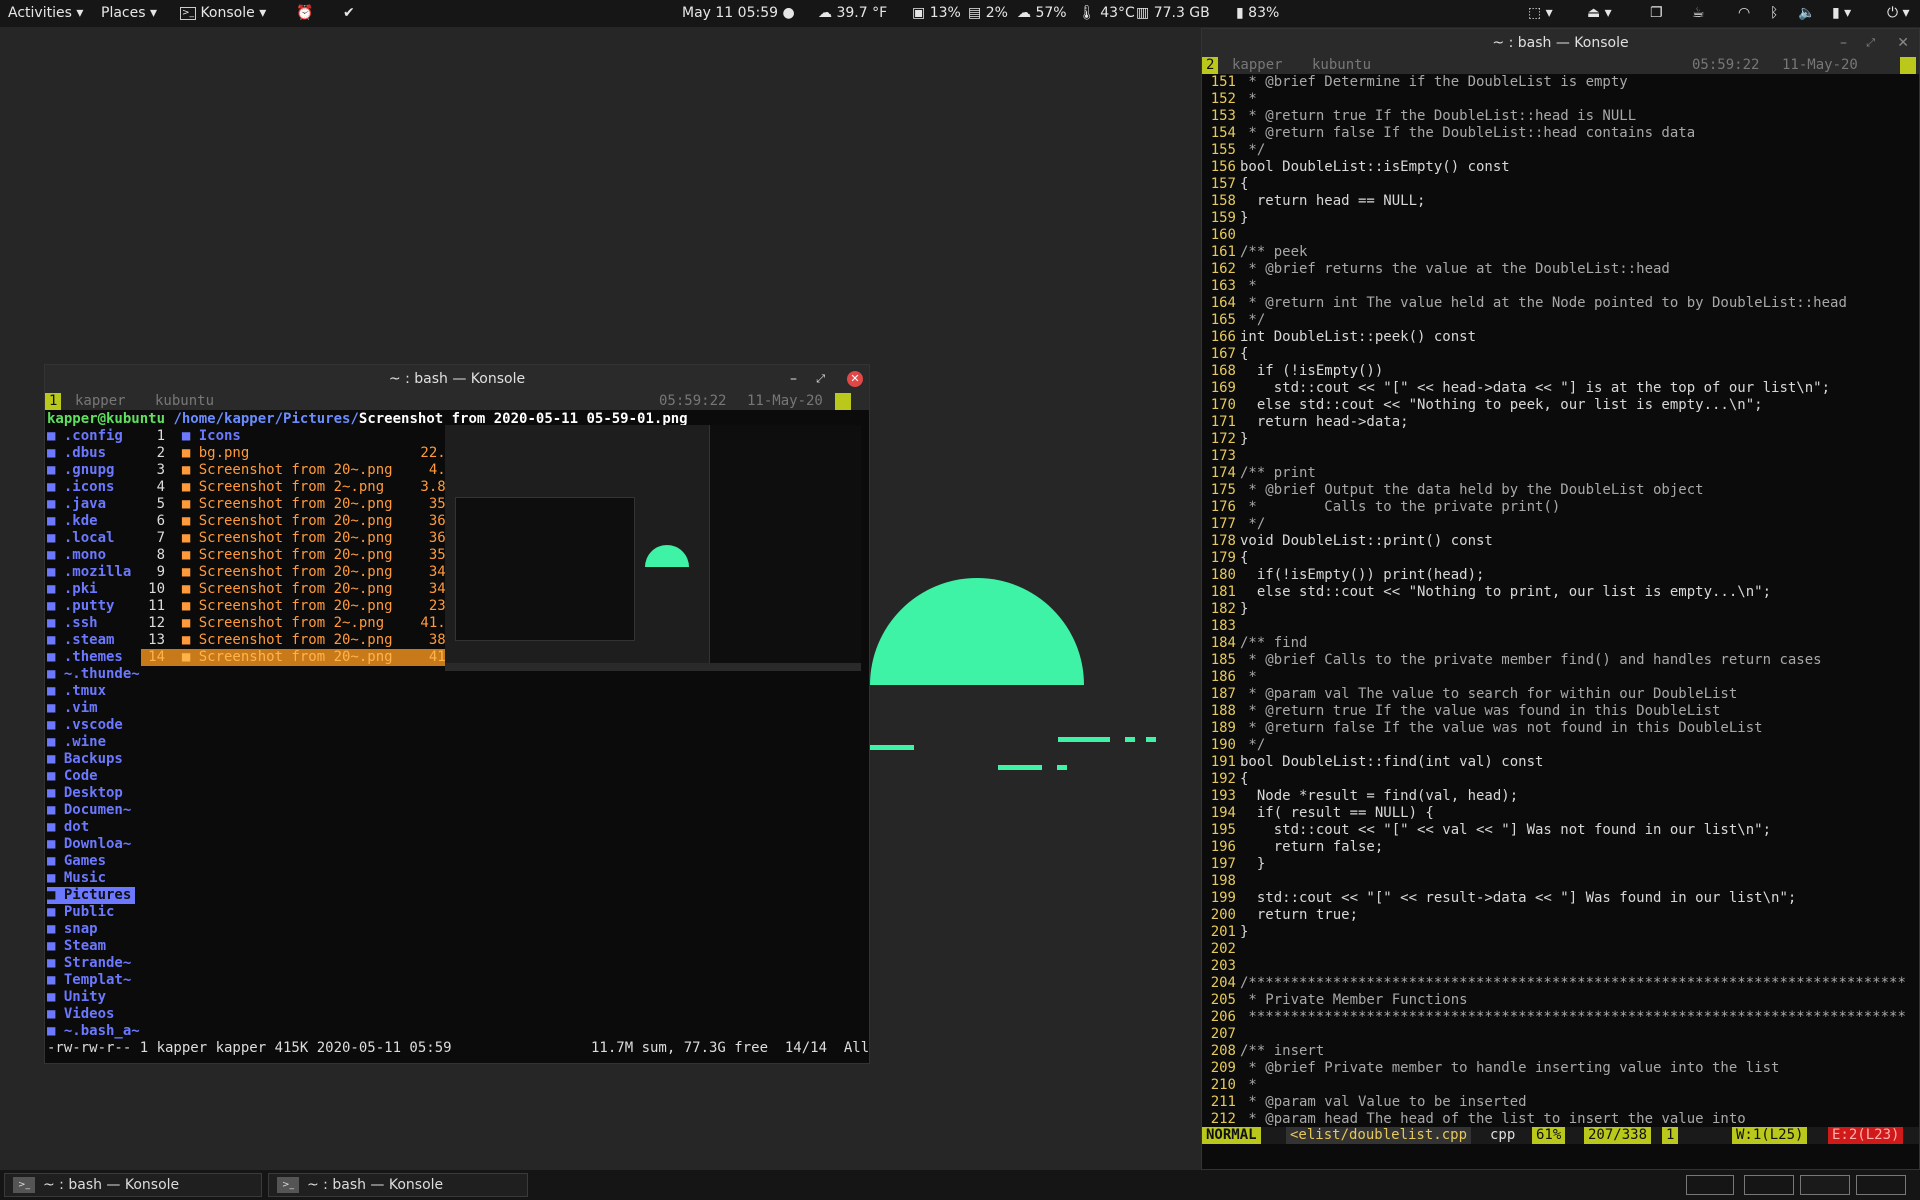  Describe the element at coordinates (114, 793) in the screenshot. I see `directory-item: ■ Desktop` at that location.